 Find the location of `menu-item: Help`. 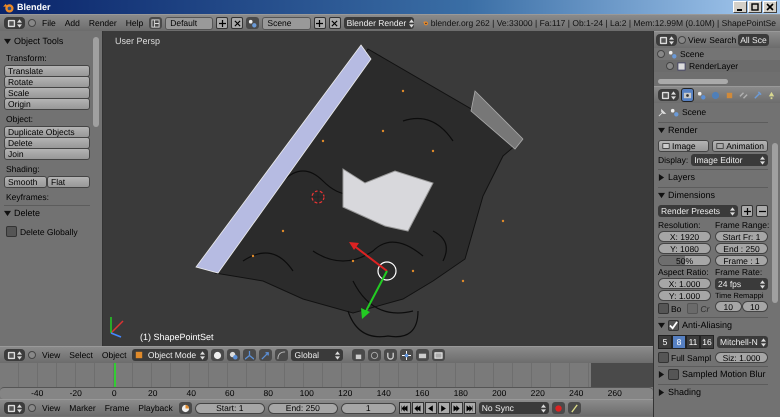

menu-item: Help is located at coordinates (134, 23).